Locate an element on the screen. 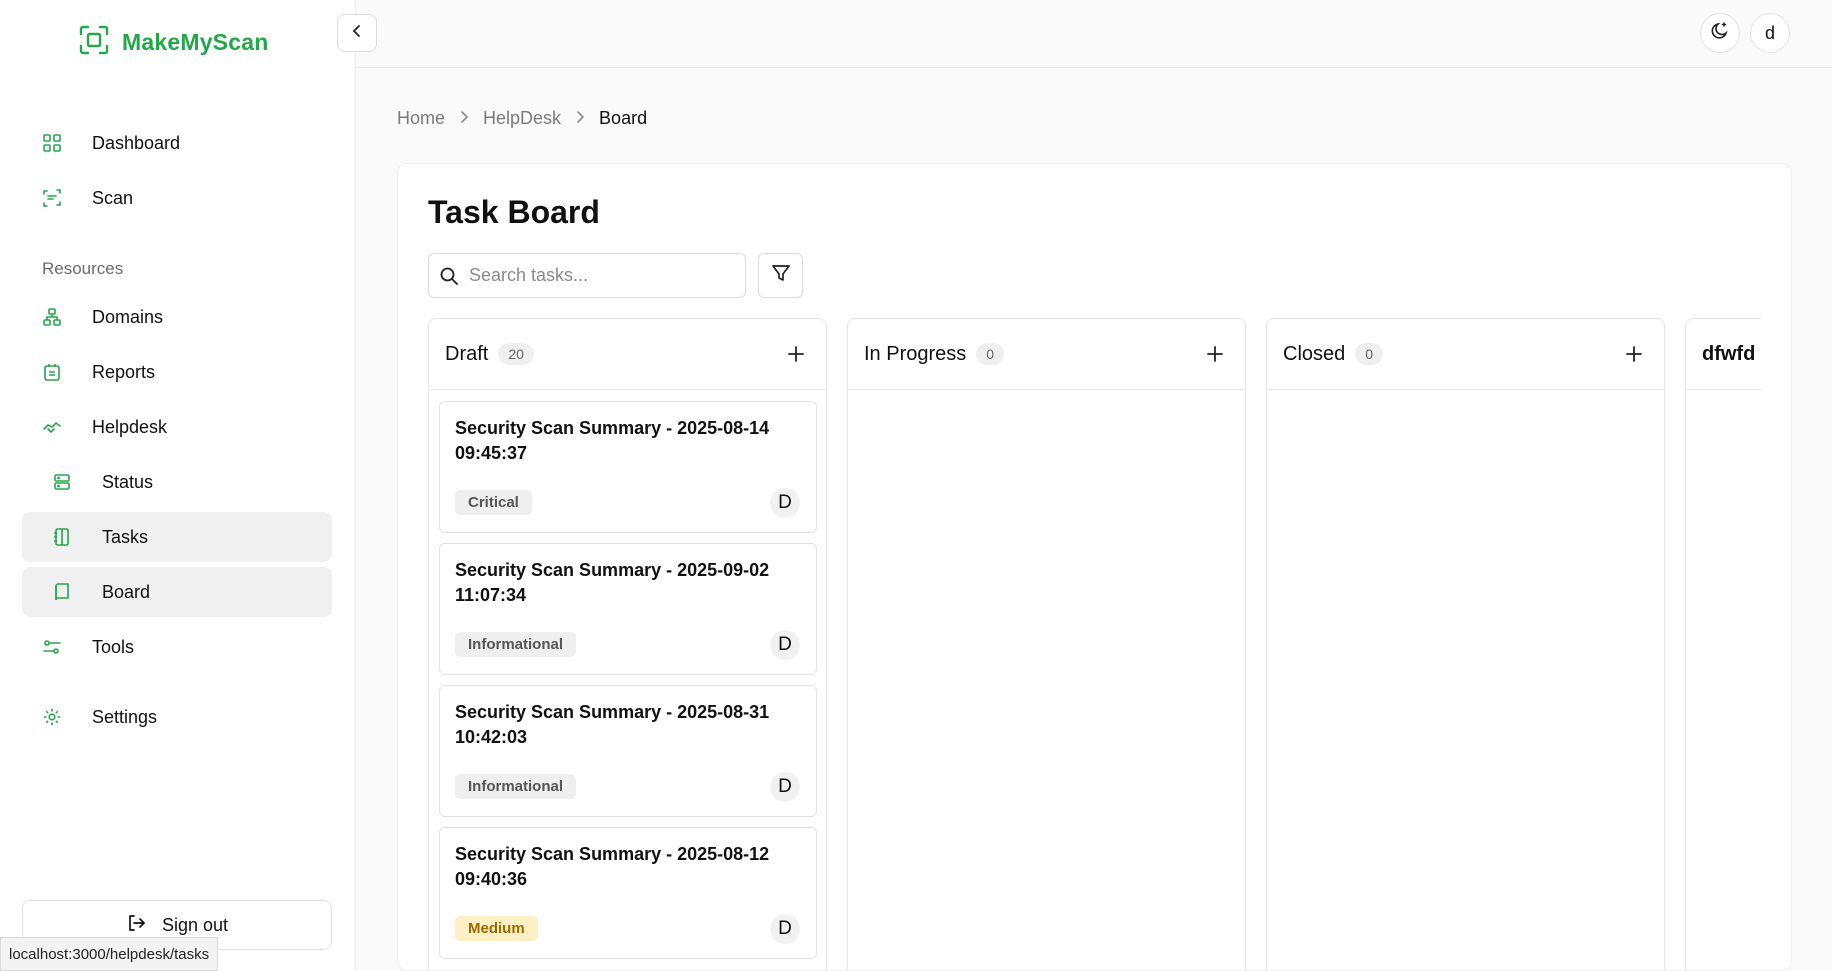 This screenshot has height=971, width=1832. breadcrumb-board: Board is located at coordinates (623, 118).